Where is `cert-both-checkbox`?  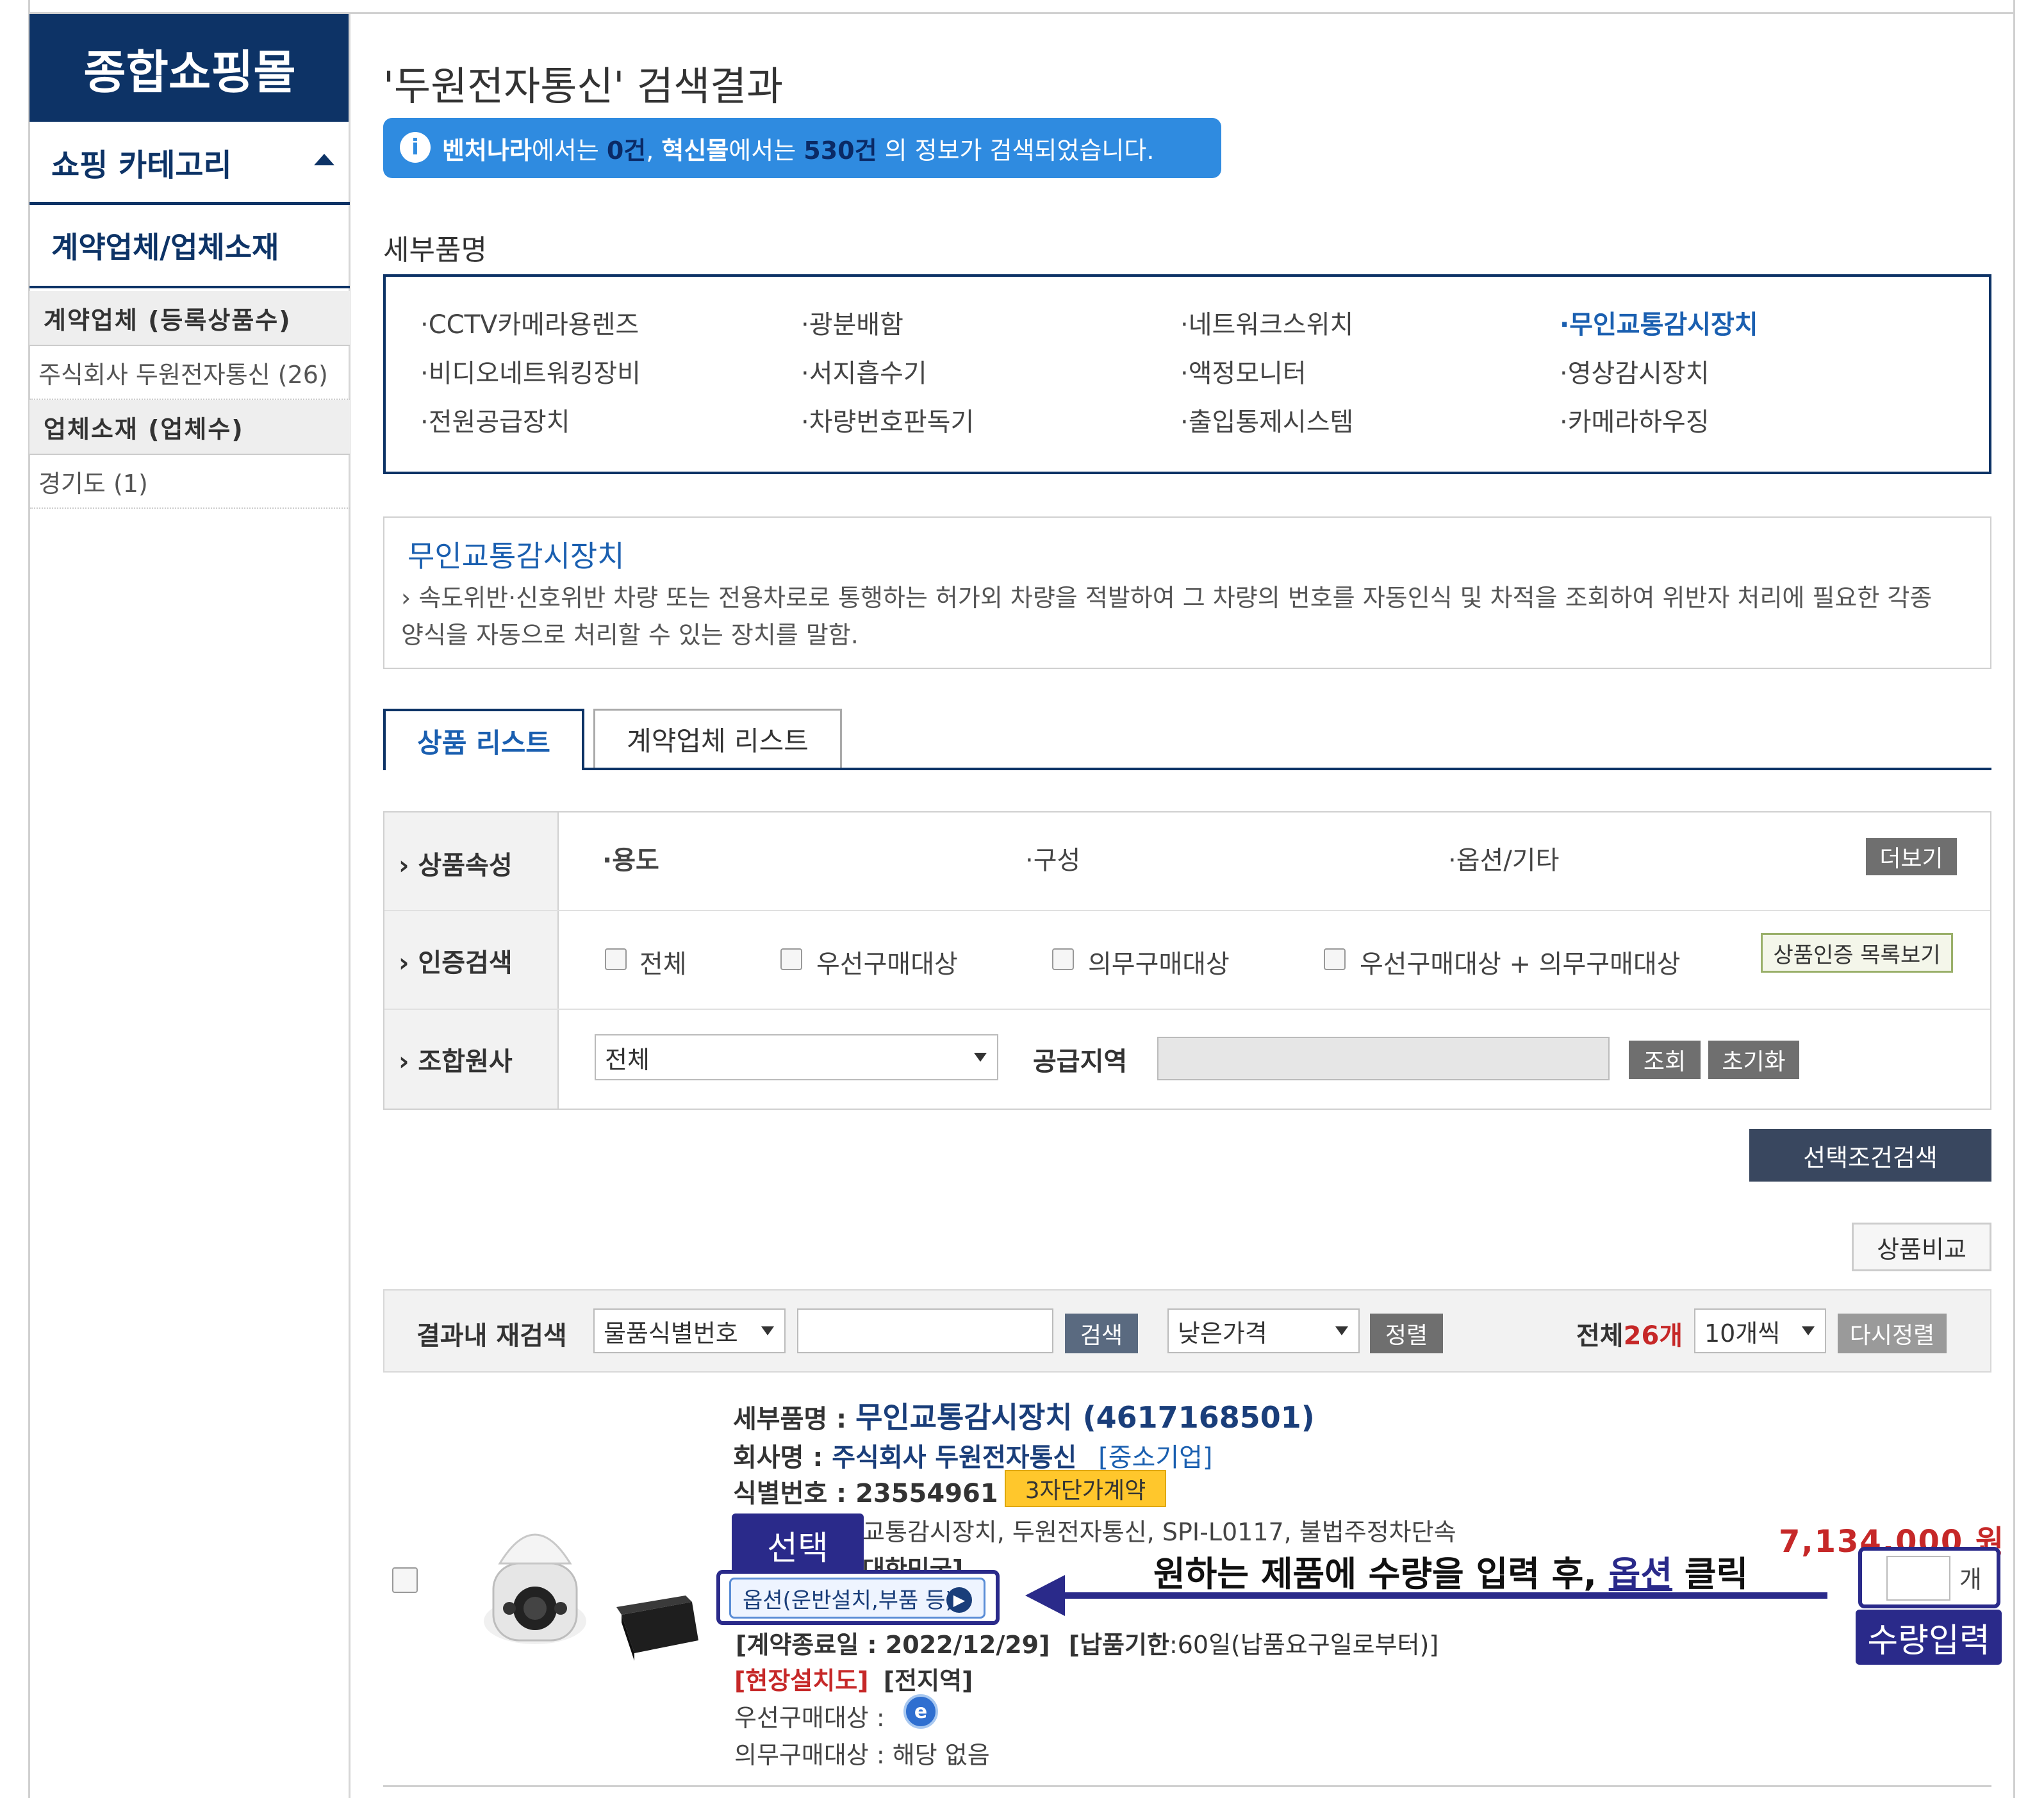
cert-both-checkbox is located at coordinates (1335, 959).